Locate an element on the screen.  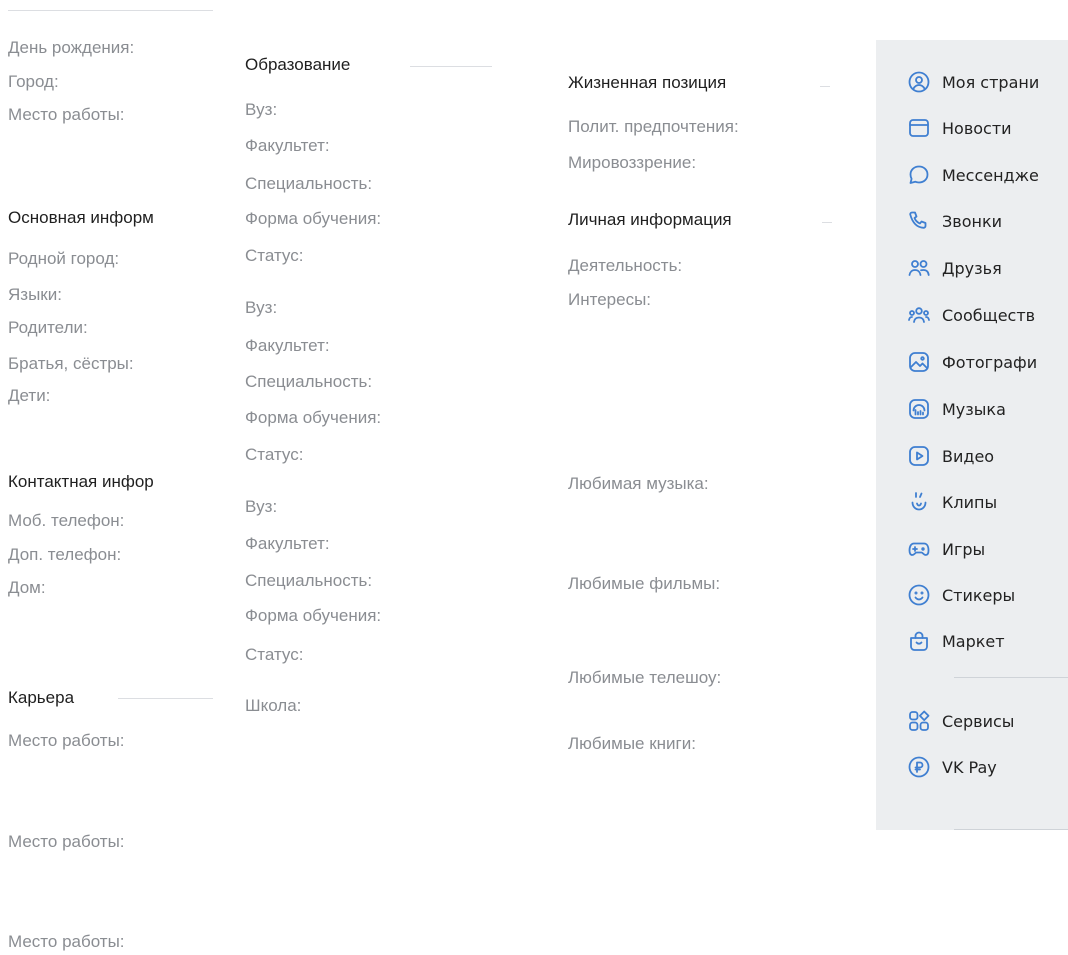
hometown-label: Родной город: is located at coordinates (64, 258).